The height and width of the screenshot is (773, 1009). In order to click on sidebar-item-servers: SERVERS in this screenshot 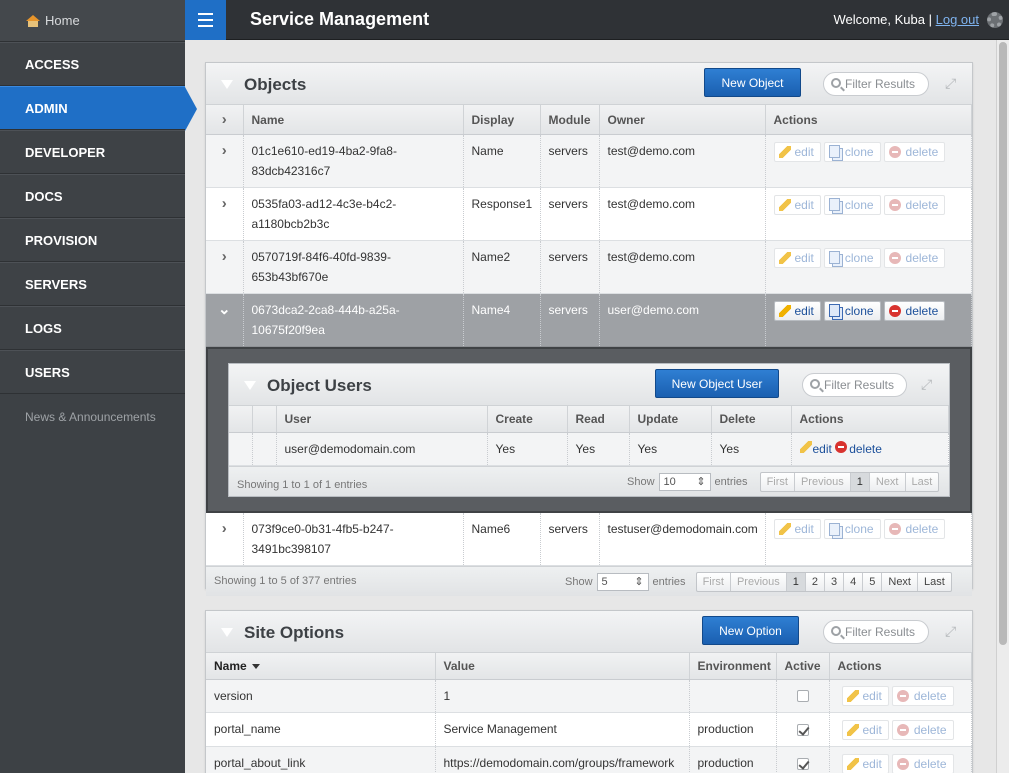, I will do `click(92, 284)`.